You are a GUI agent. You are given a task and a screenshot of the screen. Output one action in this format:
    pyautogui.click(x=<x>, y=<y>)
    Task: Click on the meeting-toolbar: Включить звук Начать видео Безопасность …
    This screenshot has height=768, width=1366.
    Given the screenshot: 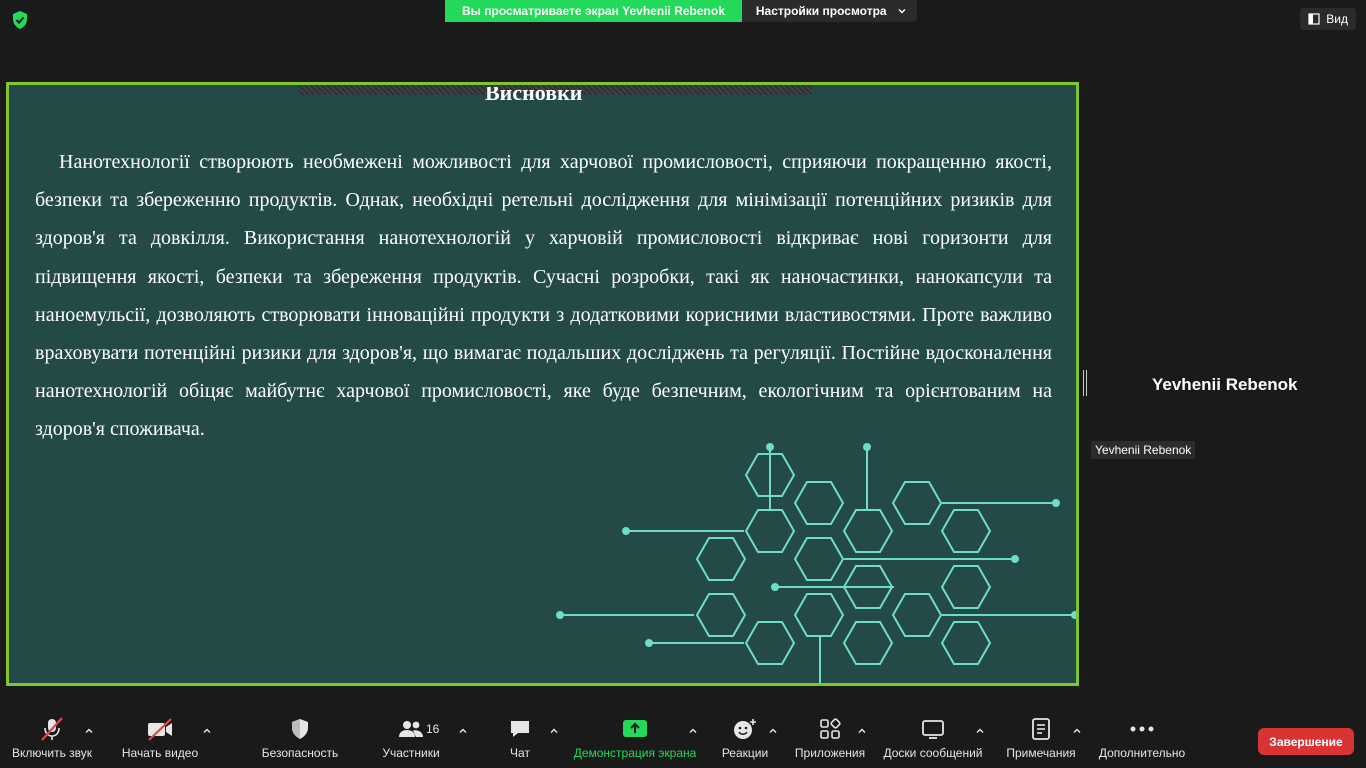 What is the action you would take?
    pyautogui.click(x=683, y=740)
    